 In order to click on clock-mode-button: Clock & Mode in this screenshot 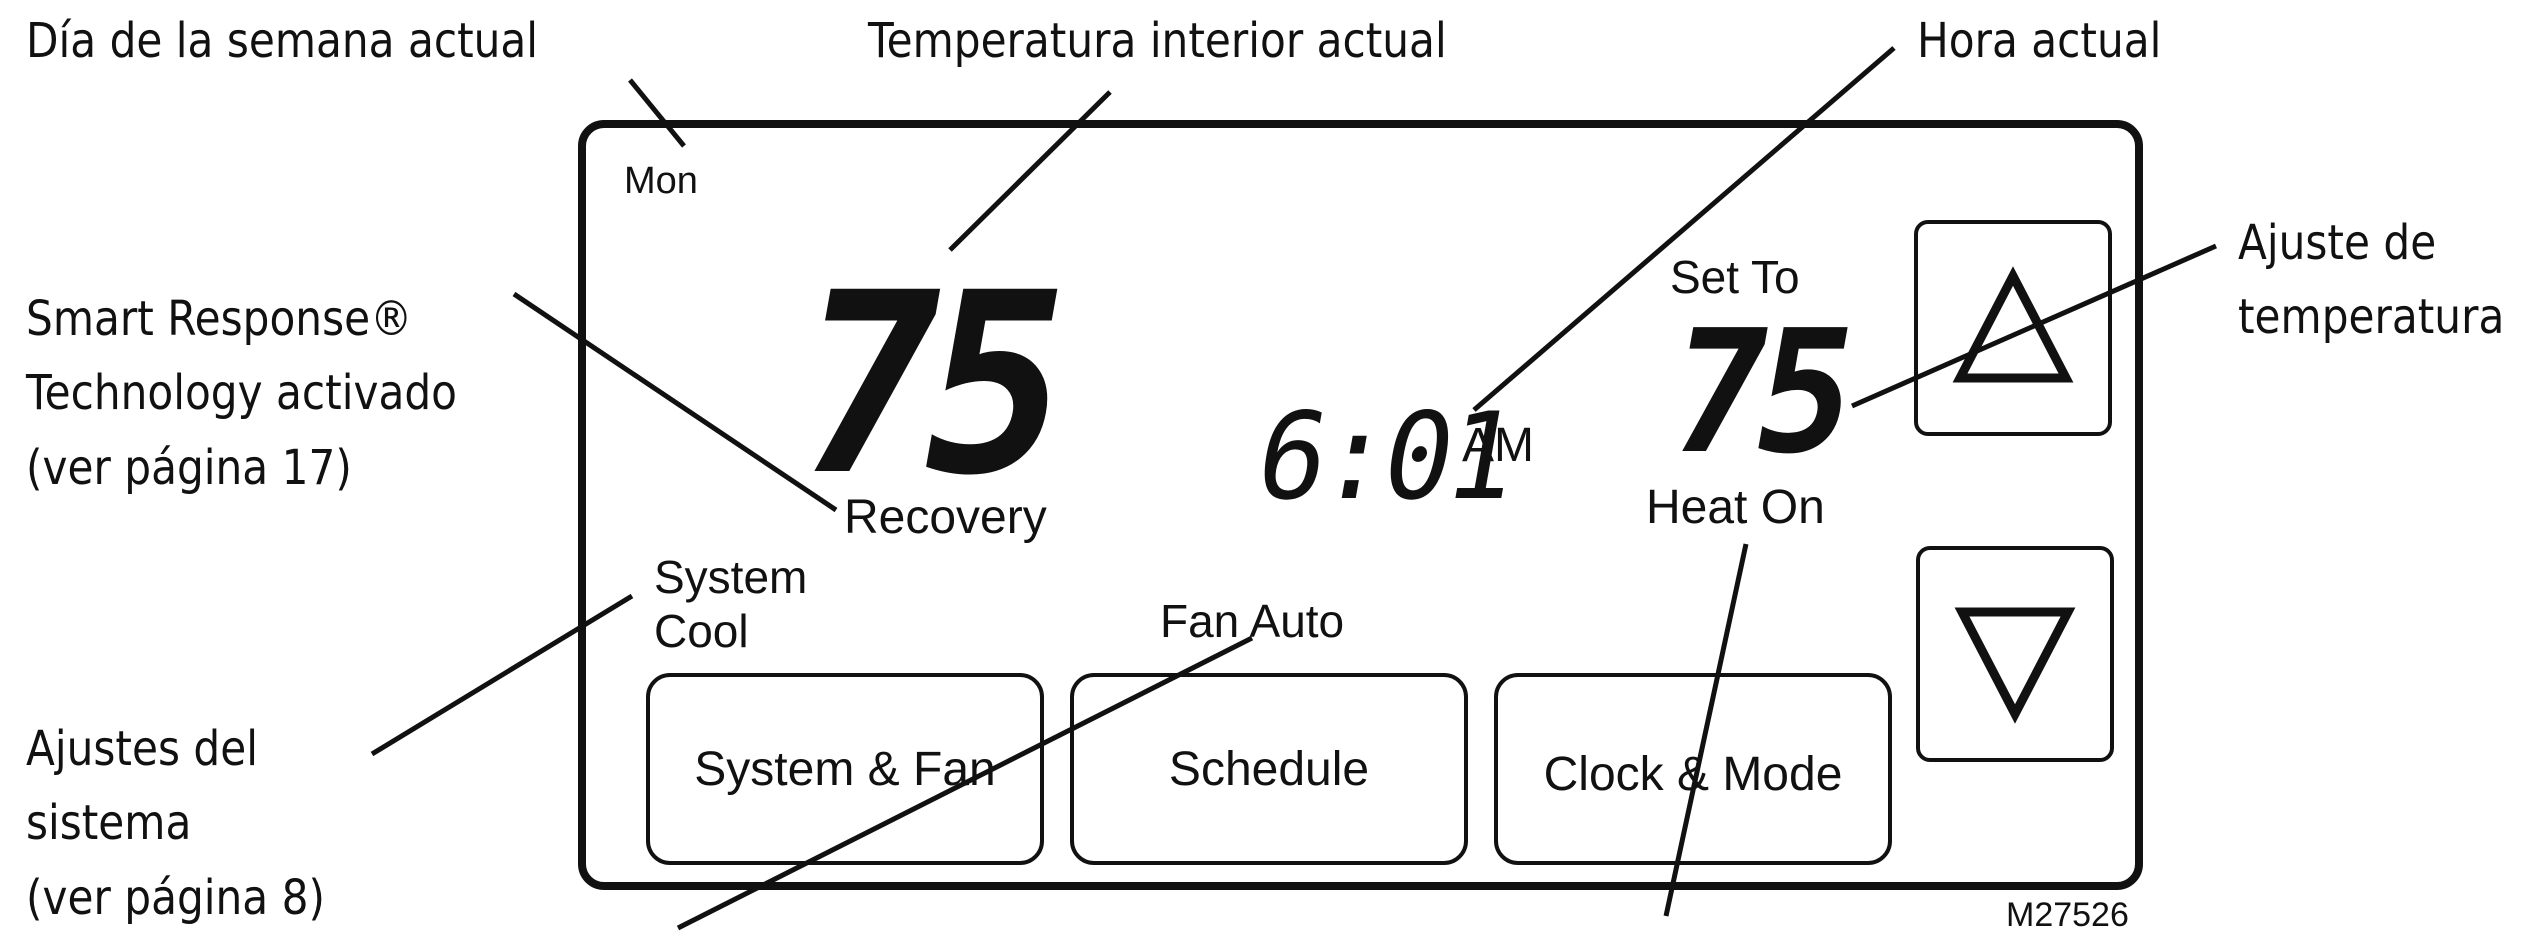, I will do `click(1693, 769)`.